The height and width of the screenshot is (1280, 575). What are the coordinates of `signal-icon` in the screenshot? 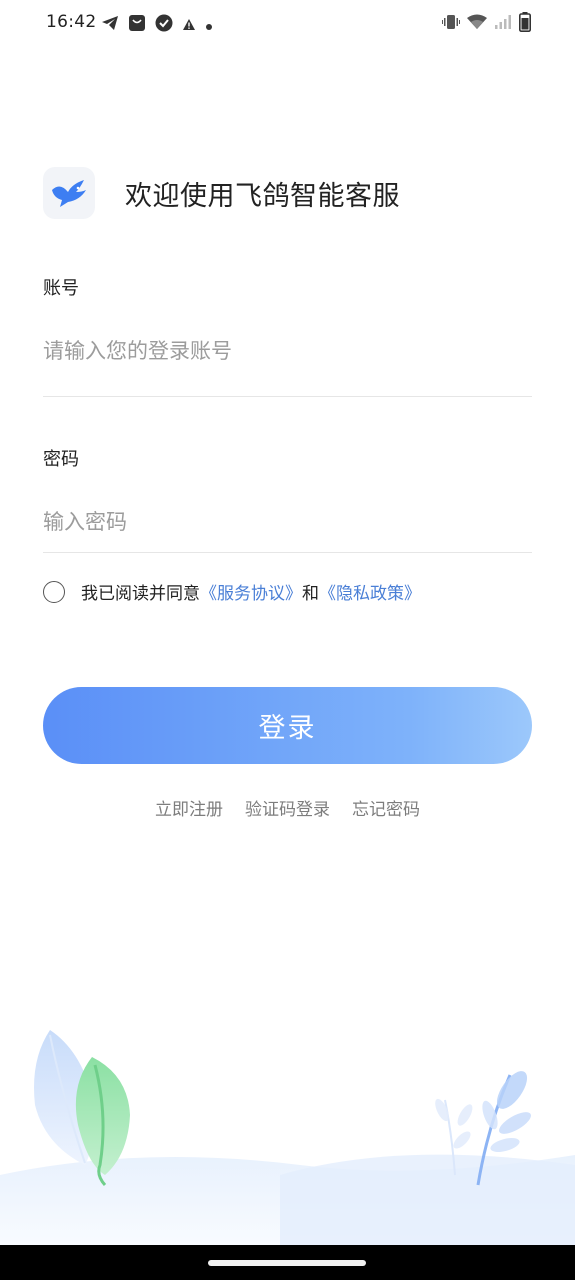 It's located at (503, 24).